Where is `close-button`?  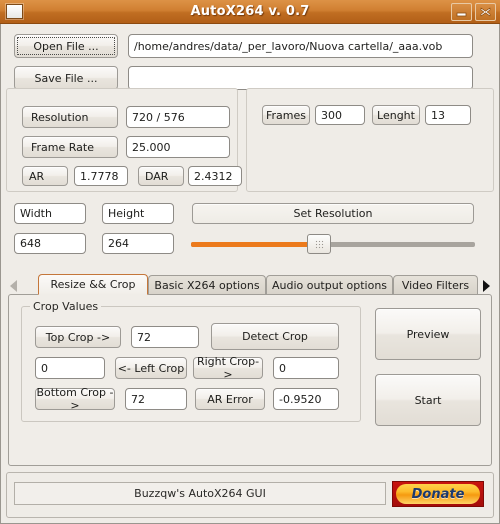 close-button is located at coordinates (485, 12).